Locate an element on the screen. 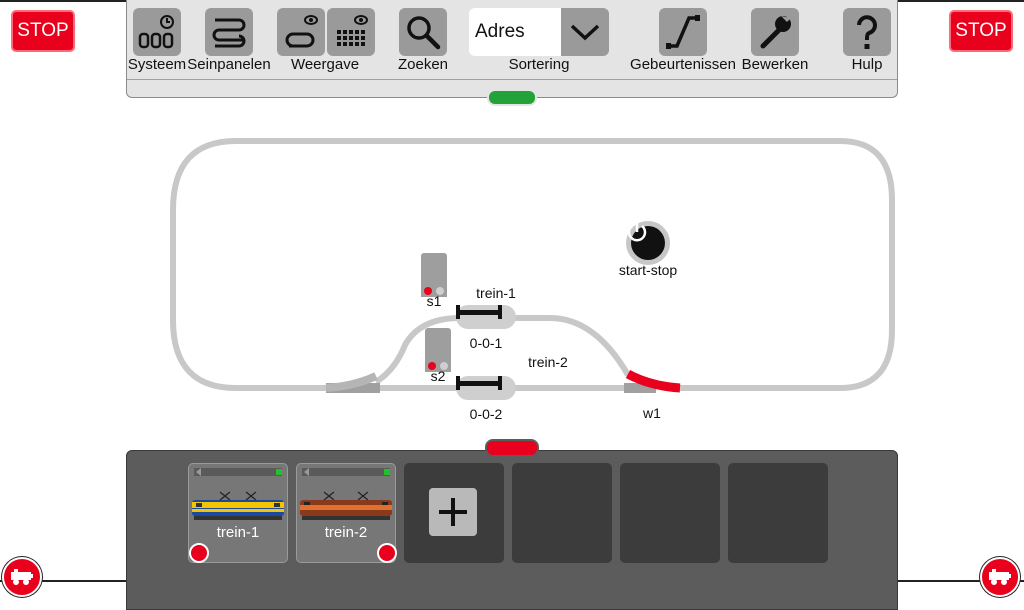 Image resolution: width=1024 pixels, height=610 pixels. search-label: Zoeken is located at coordinates (423, 64).